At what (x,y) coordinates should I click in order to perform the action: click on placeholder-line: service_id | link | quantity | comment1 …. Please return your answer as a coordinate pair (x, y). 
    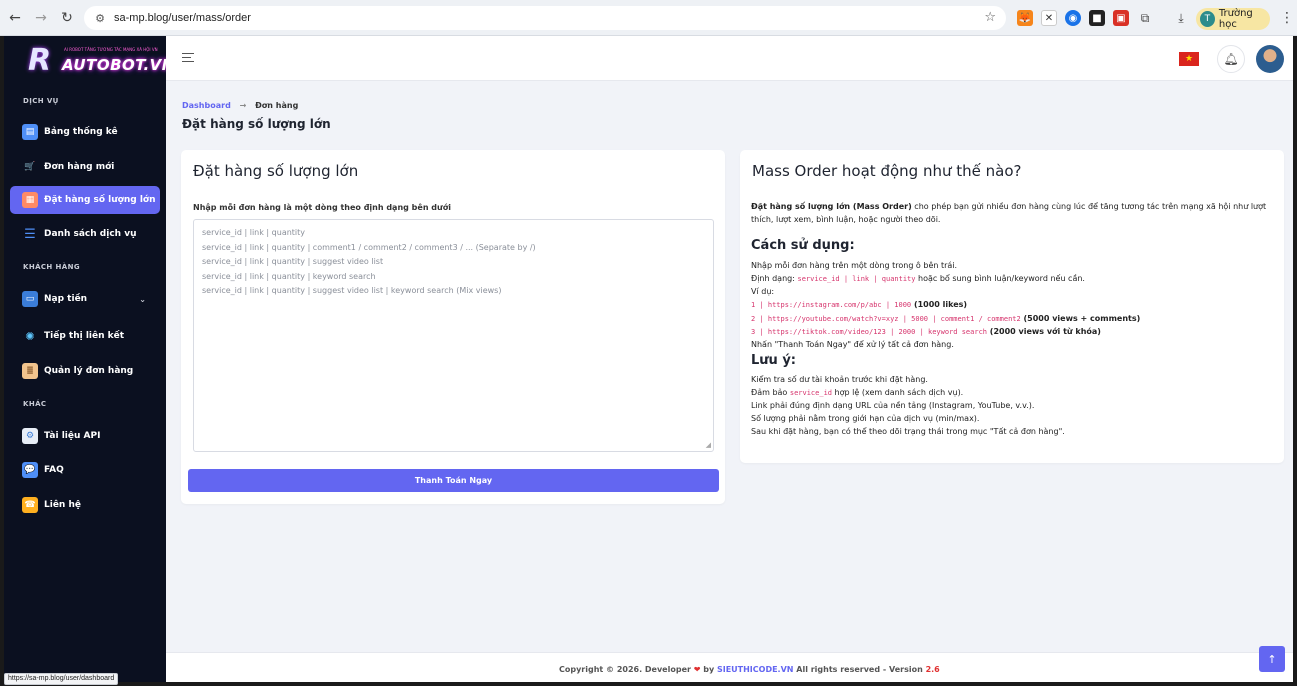
    Looking at the image, I should click on (369, 247).